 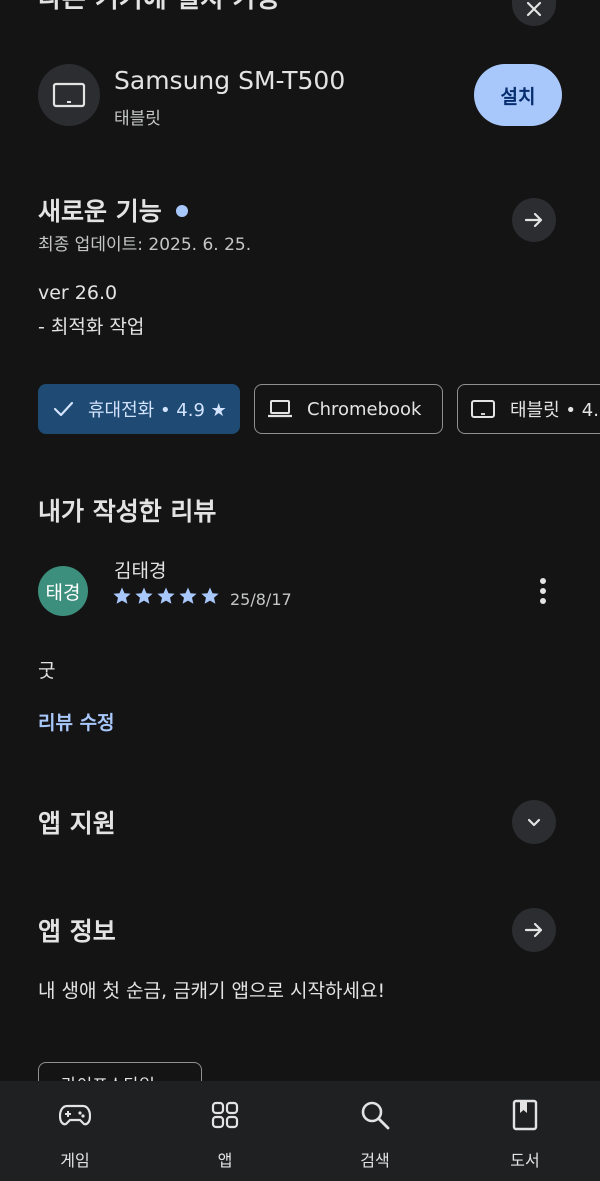 I want to click on whats-new-title: 새로운 기능, so click(x=113, y=210).